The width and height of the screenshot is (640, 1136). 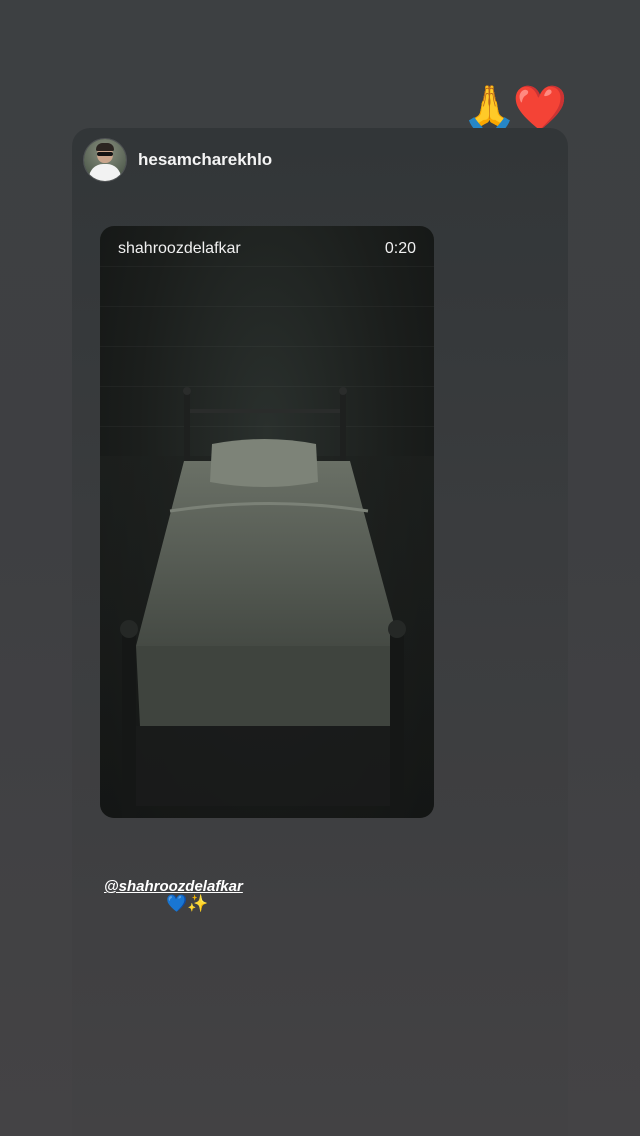 What do you see at coordinates (187, 904) in the screenshot?
I see `caption-emojis: 💙✨` at bounding box center [187, 904].